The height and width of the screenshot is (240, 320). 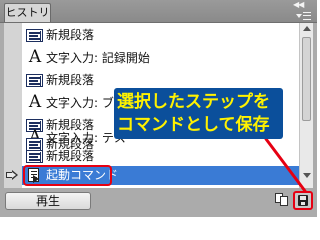 What do you see at coordinates (193, 125) in the screenshot?
I see `callout-line-2: コマンドとして保存` at bounding box center [193, 125].